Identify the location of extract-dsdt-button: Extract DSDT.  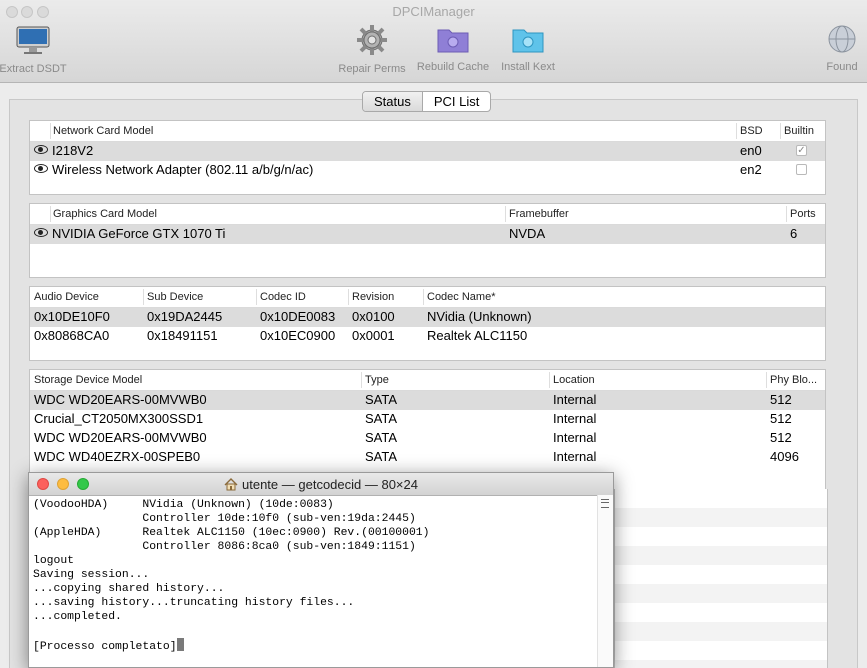
(34, 49).